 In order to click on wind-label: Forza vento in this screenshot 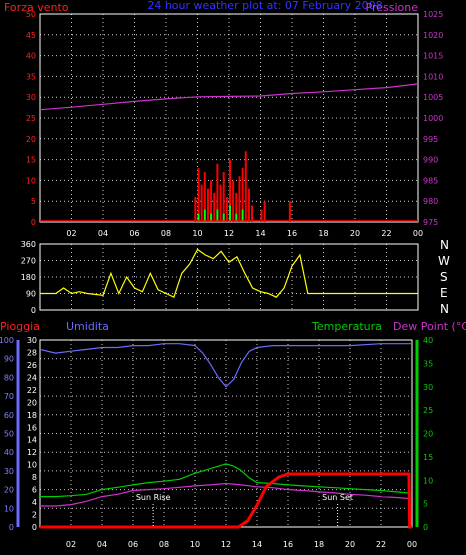, I will do `click(36, 7)`.